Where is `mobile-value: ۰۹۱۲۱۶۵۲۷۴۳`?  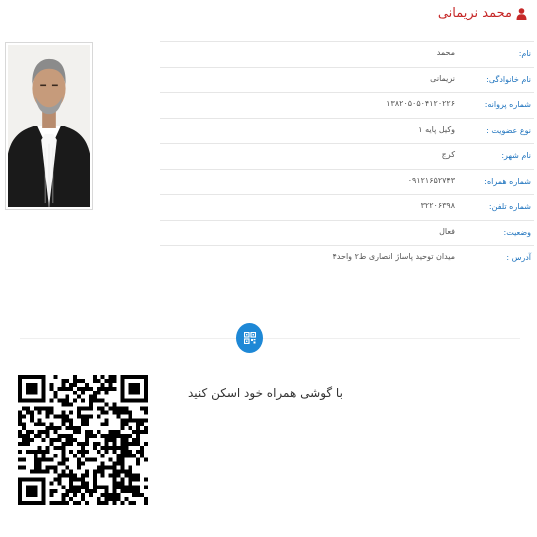
mobile-value: ۰۹۱۲۱۶۵۲۷۴۳ is located at coordinates (431, 180).